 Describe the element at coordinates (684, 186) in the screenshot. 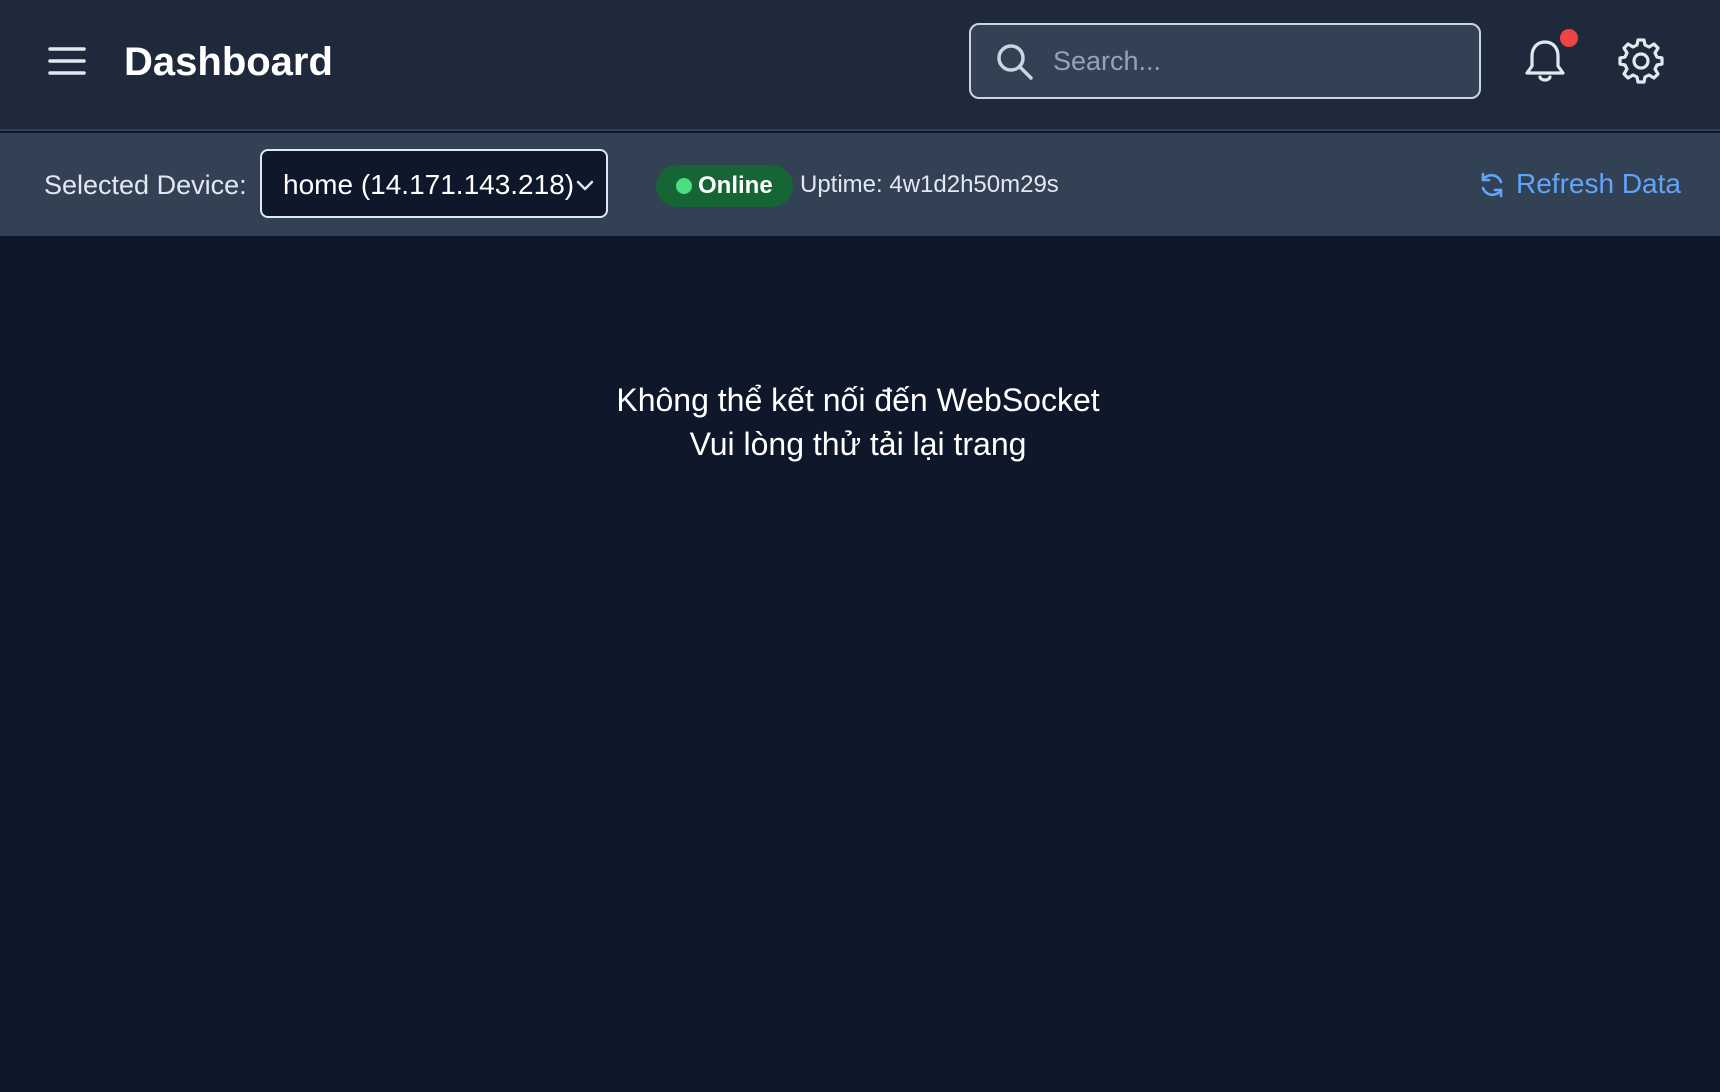

I see `status-dot-icon` at that location.